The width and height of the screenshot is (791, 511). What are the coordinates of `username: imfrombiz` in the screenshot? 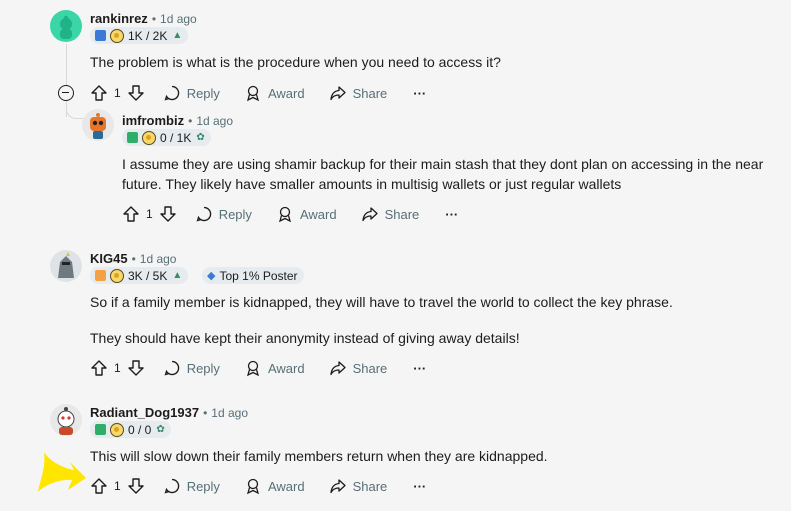 It's located at (153, 120).